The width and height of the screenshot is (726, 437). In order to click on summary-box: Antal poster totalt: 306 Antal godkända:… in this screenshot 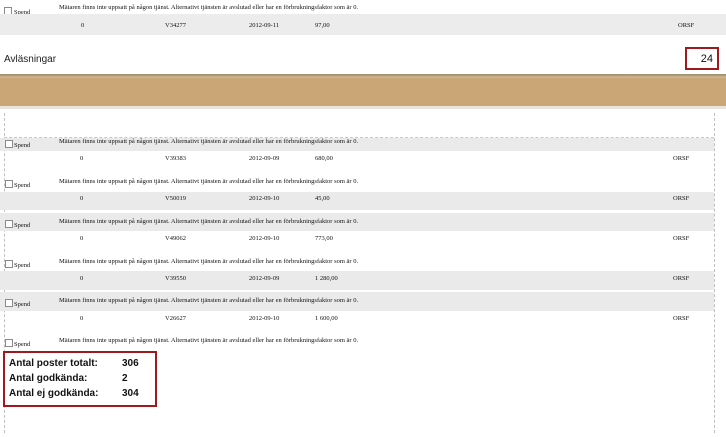, I will do `click(80, 379)`.